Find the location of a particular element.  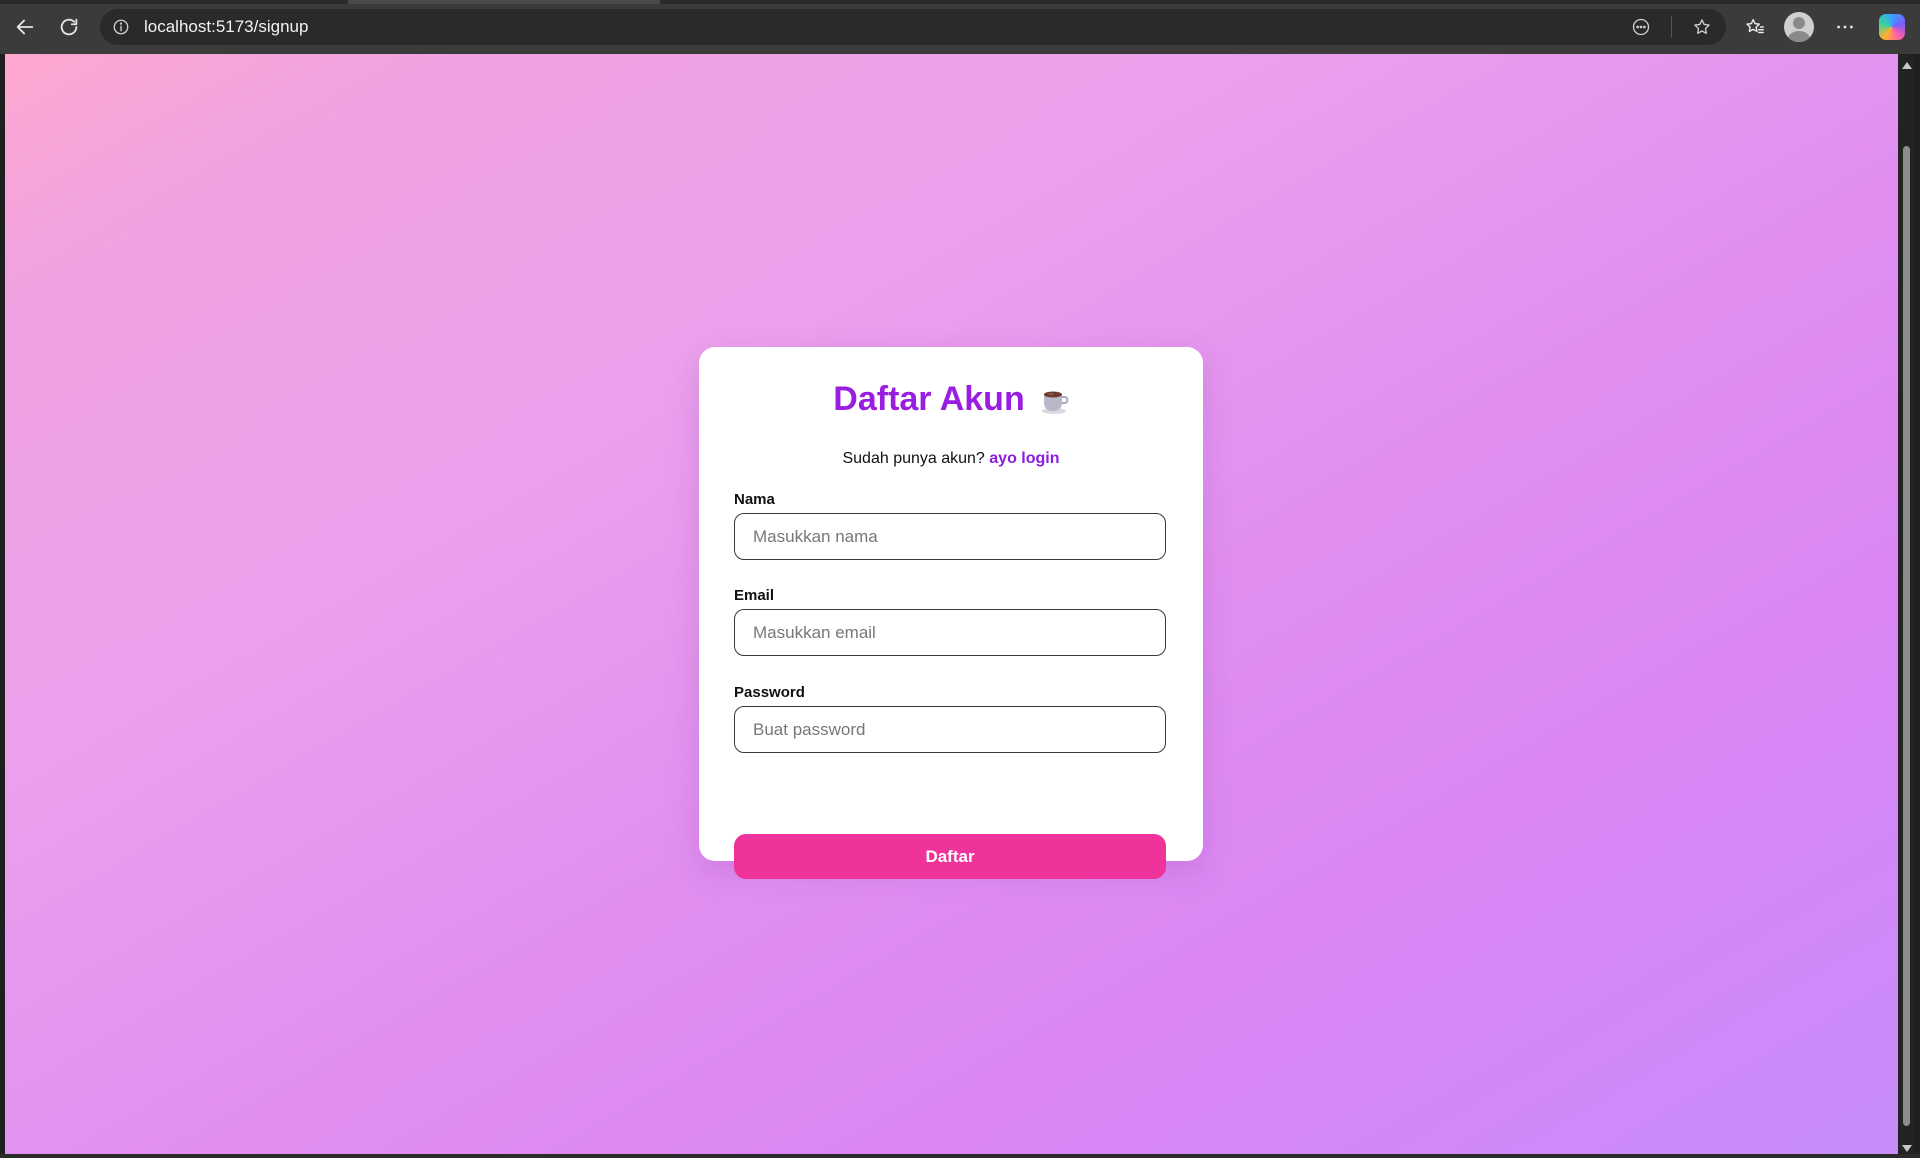

reader-mode-icon is located at coordinates (1641, 27).